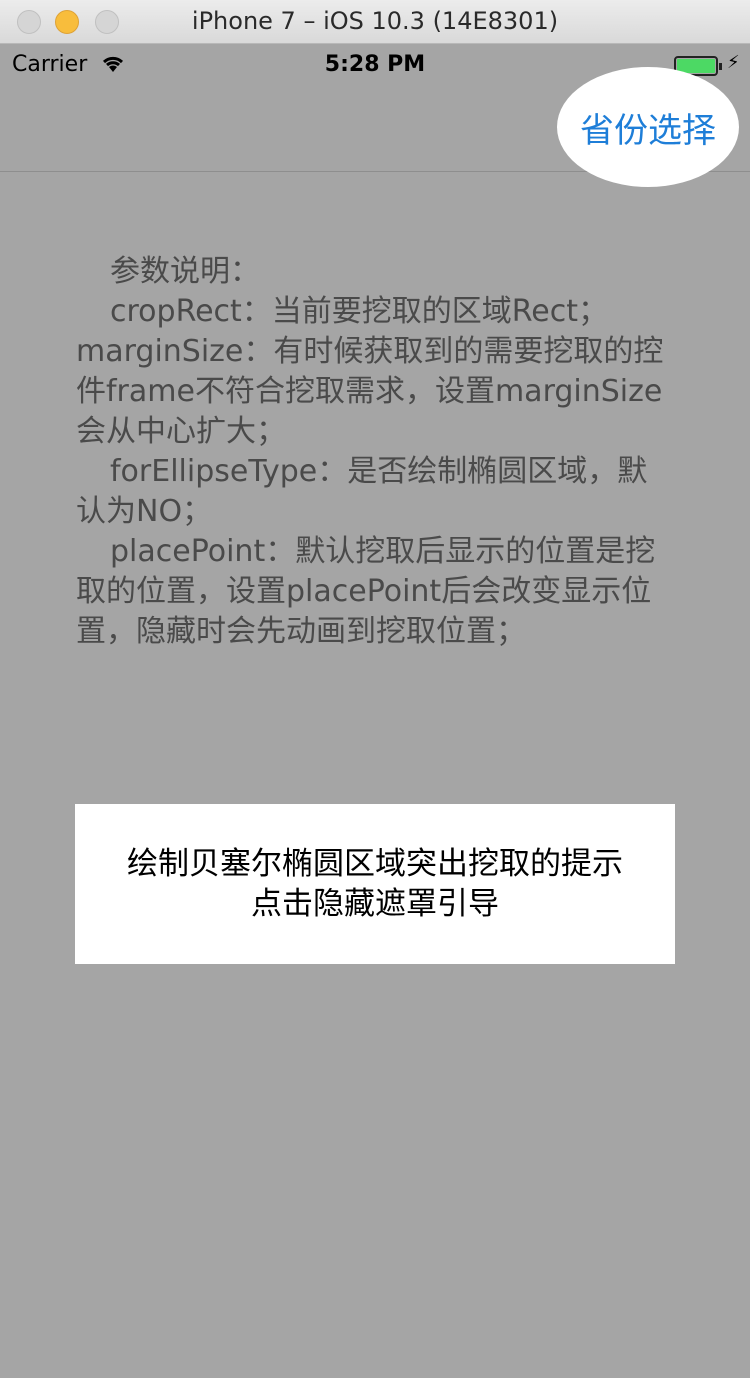 The width and height of the screenshot is (750, 1378). I want to click on description-line: forEllipseType：是否绘制椭圆区域，默认为NO；, so click(362, 491).